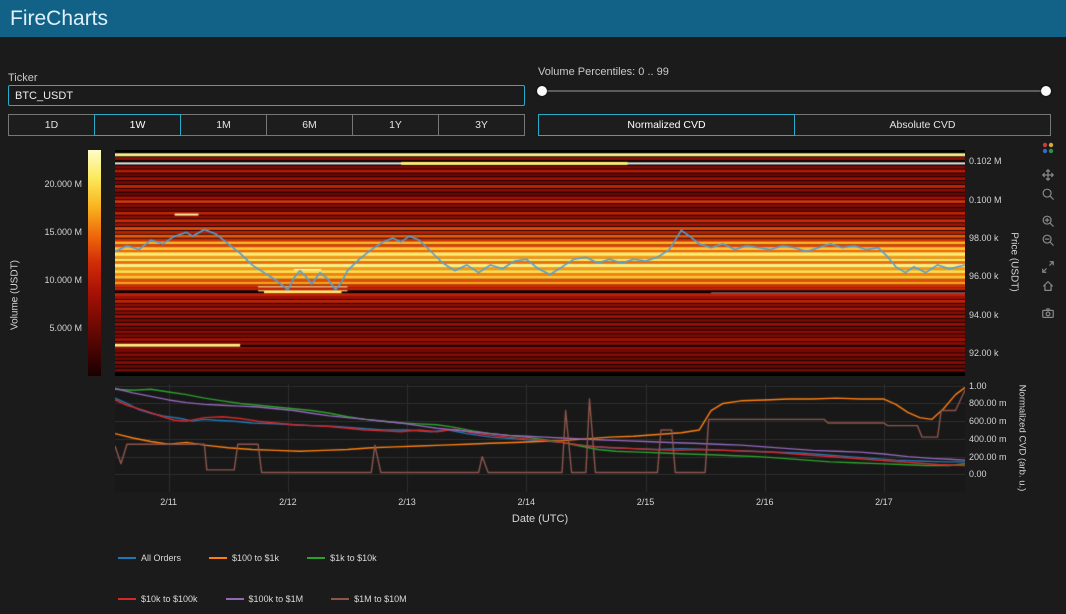  What do you see at coordinates (223, 125) in the screenshot?
I see `timeframe-button-1m: 1M` at bounding box center [223, 125].